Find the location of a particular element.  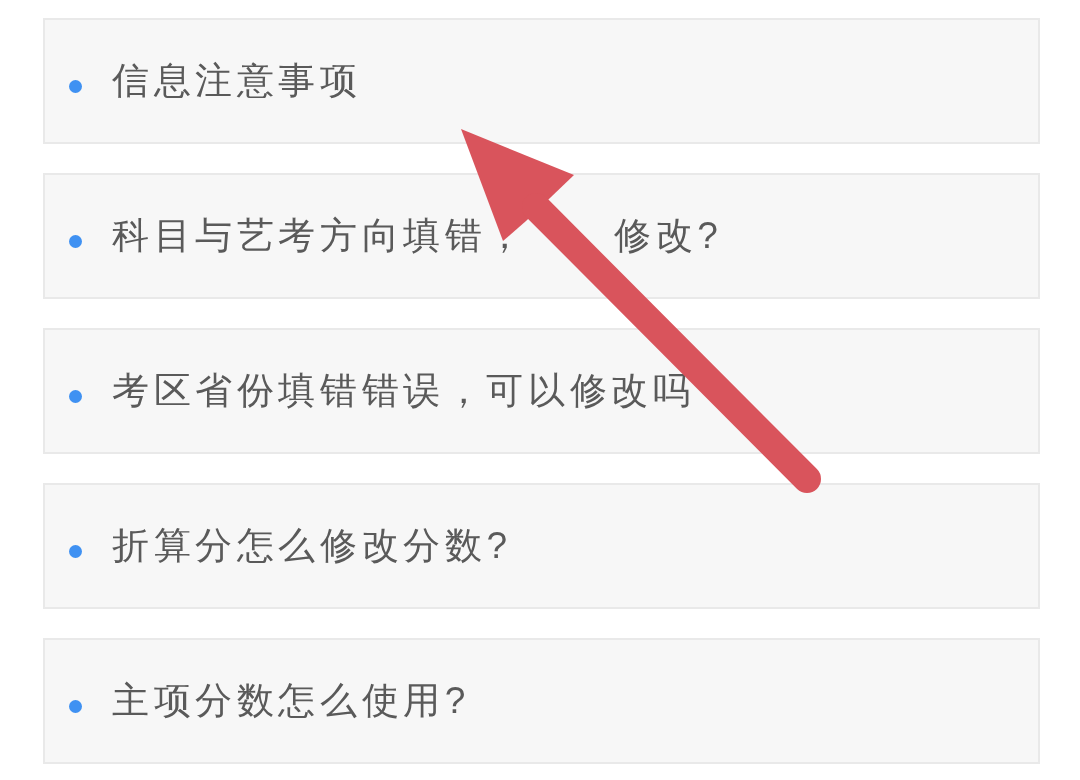

question-card: 折算分怎么修改分数? is located at coordinates (541, 546).